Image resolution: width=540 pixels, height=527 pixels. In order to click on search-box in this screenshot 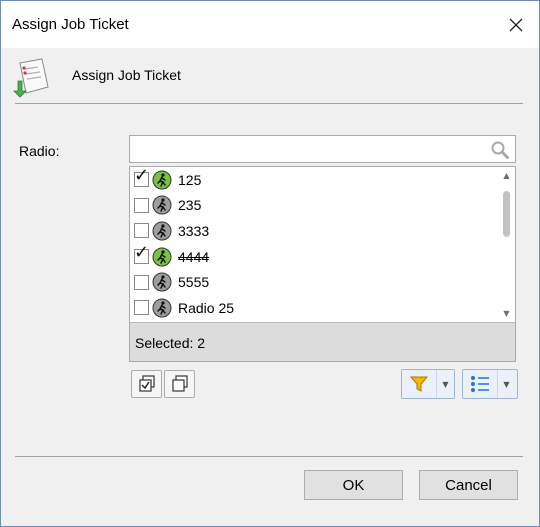, I will do `click(322, 149)`.